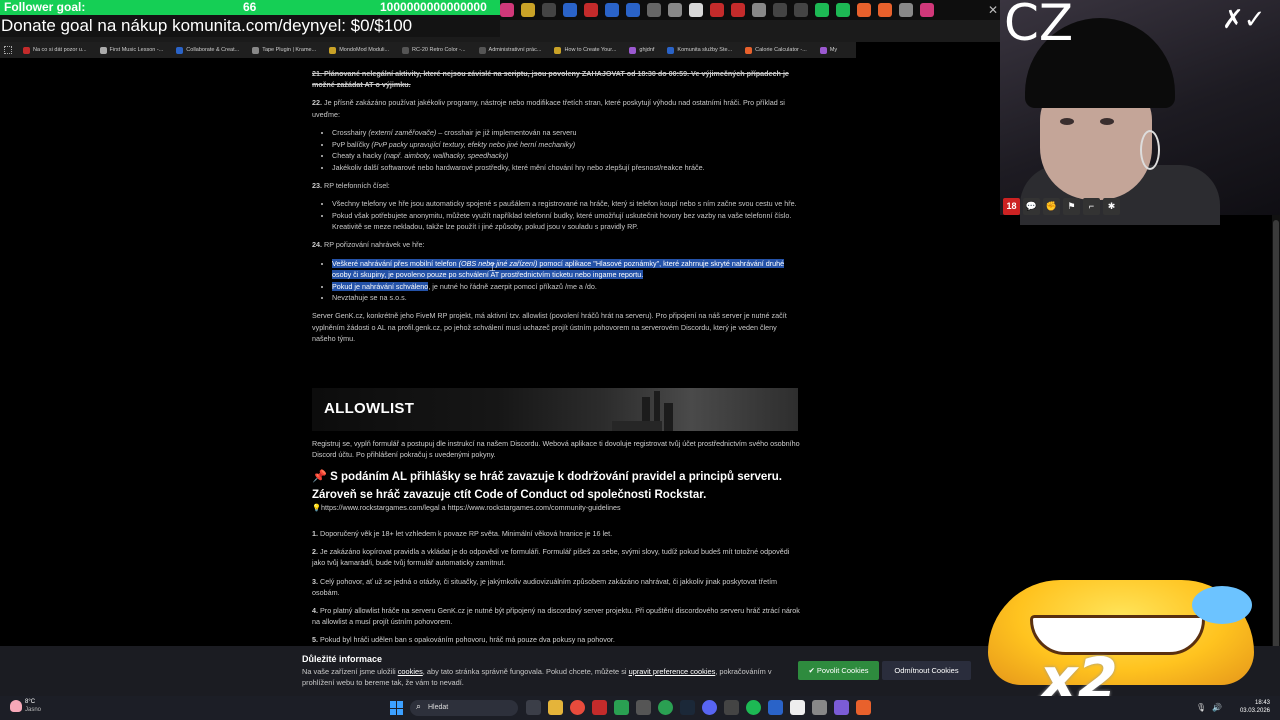 The height and width of the screenshot is (720, 1280). What do you see at coordinates (319, 476) in the screenshot?
I see `pushpin-icon: 📌` at bounding box center [319, 476].